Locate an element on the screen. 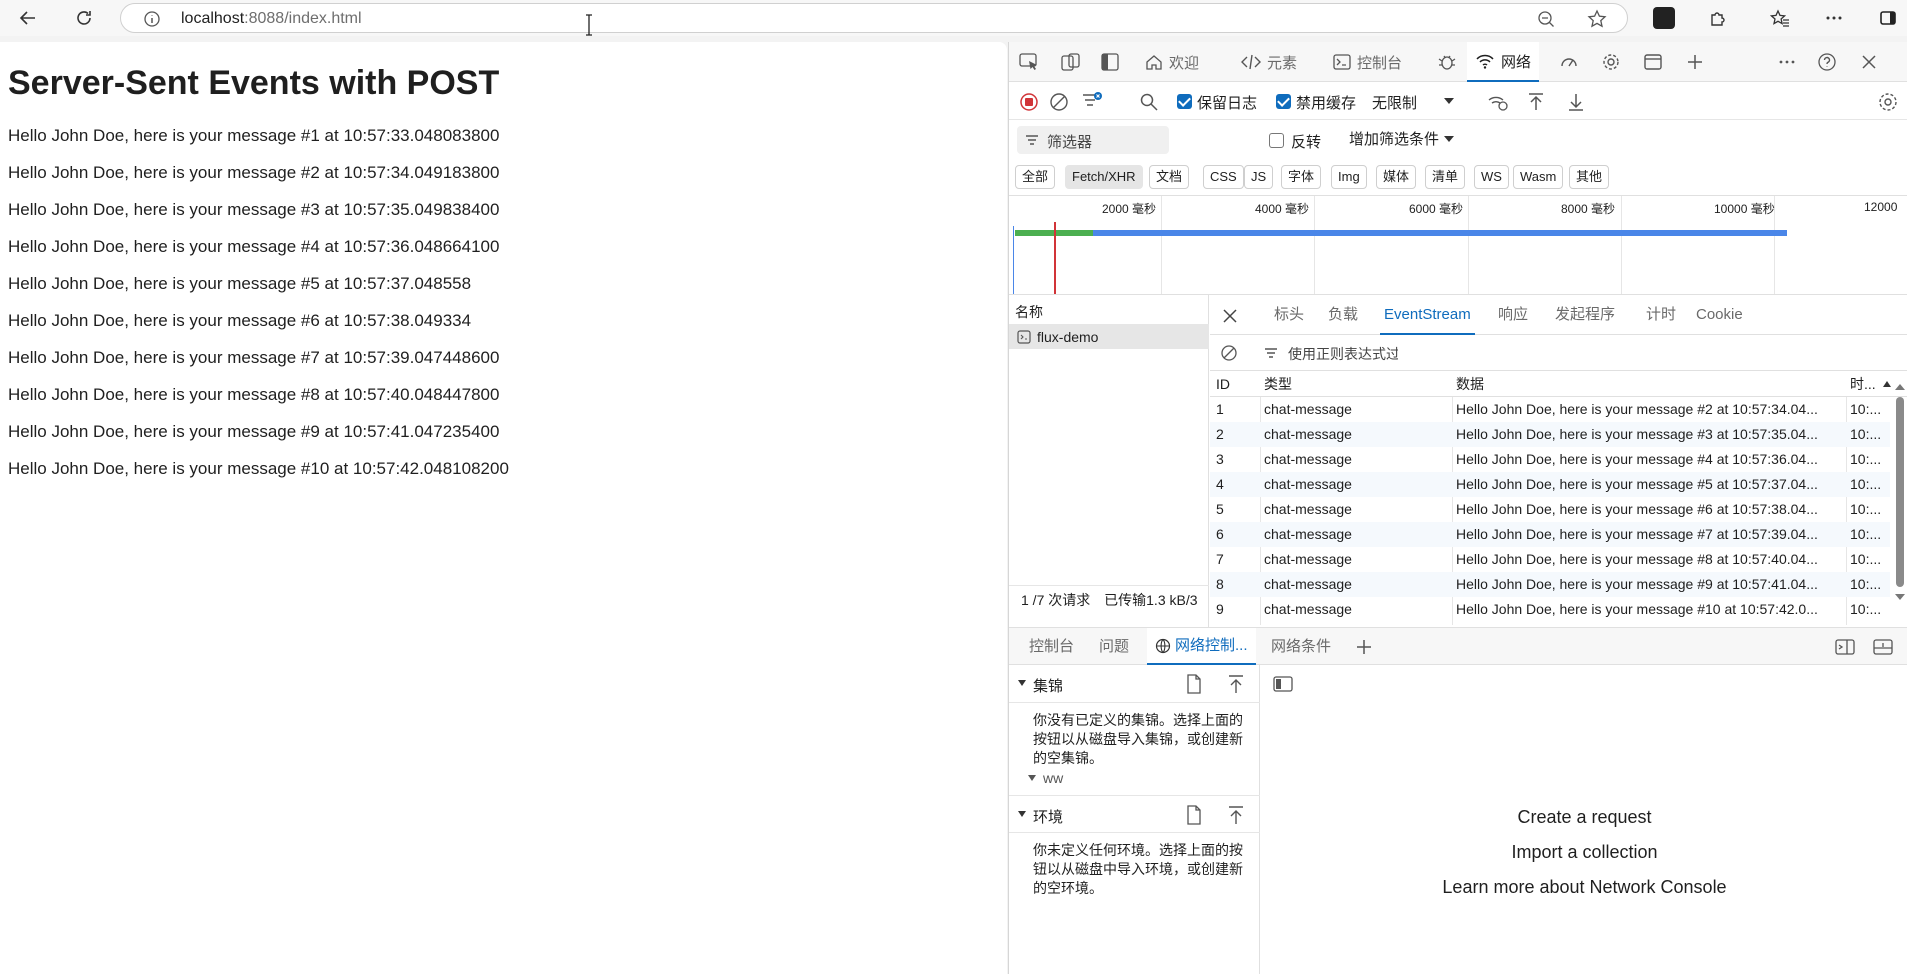  collection-item: ww is located at coordinates (1045, 778).